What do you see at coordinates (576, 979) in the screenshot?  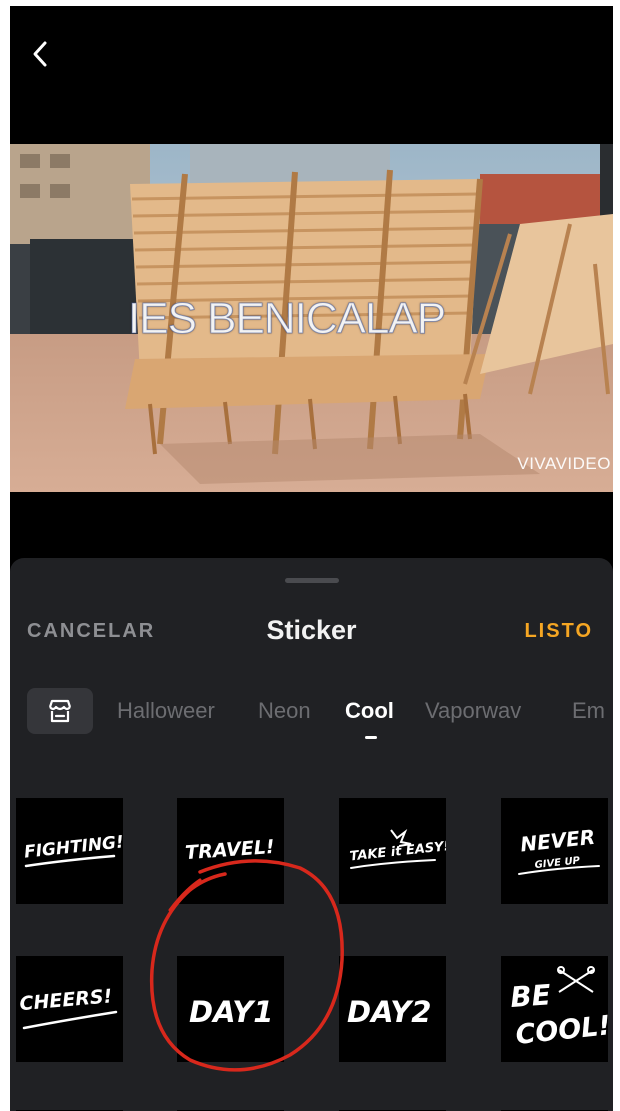 I see `skateboard-icon` at bounding box center [576, 979].